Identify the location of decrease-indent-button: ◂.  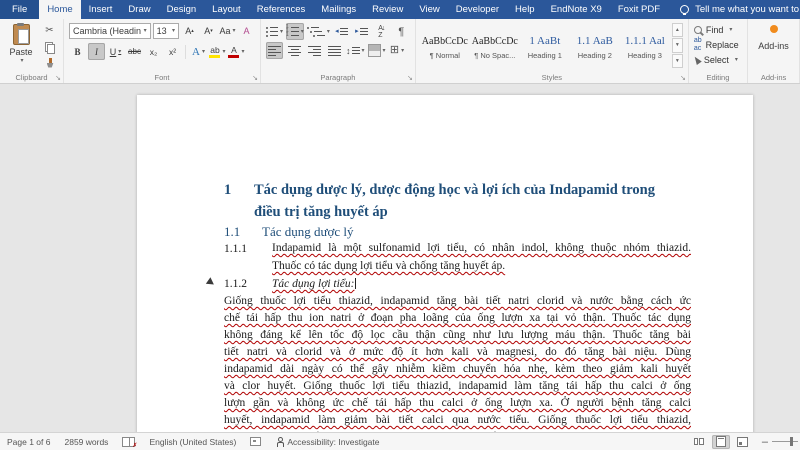
(341, 31).